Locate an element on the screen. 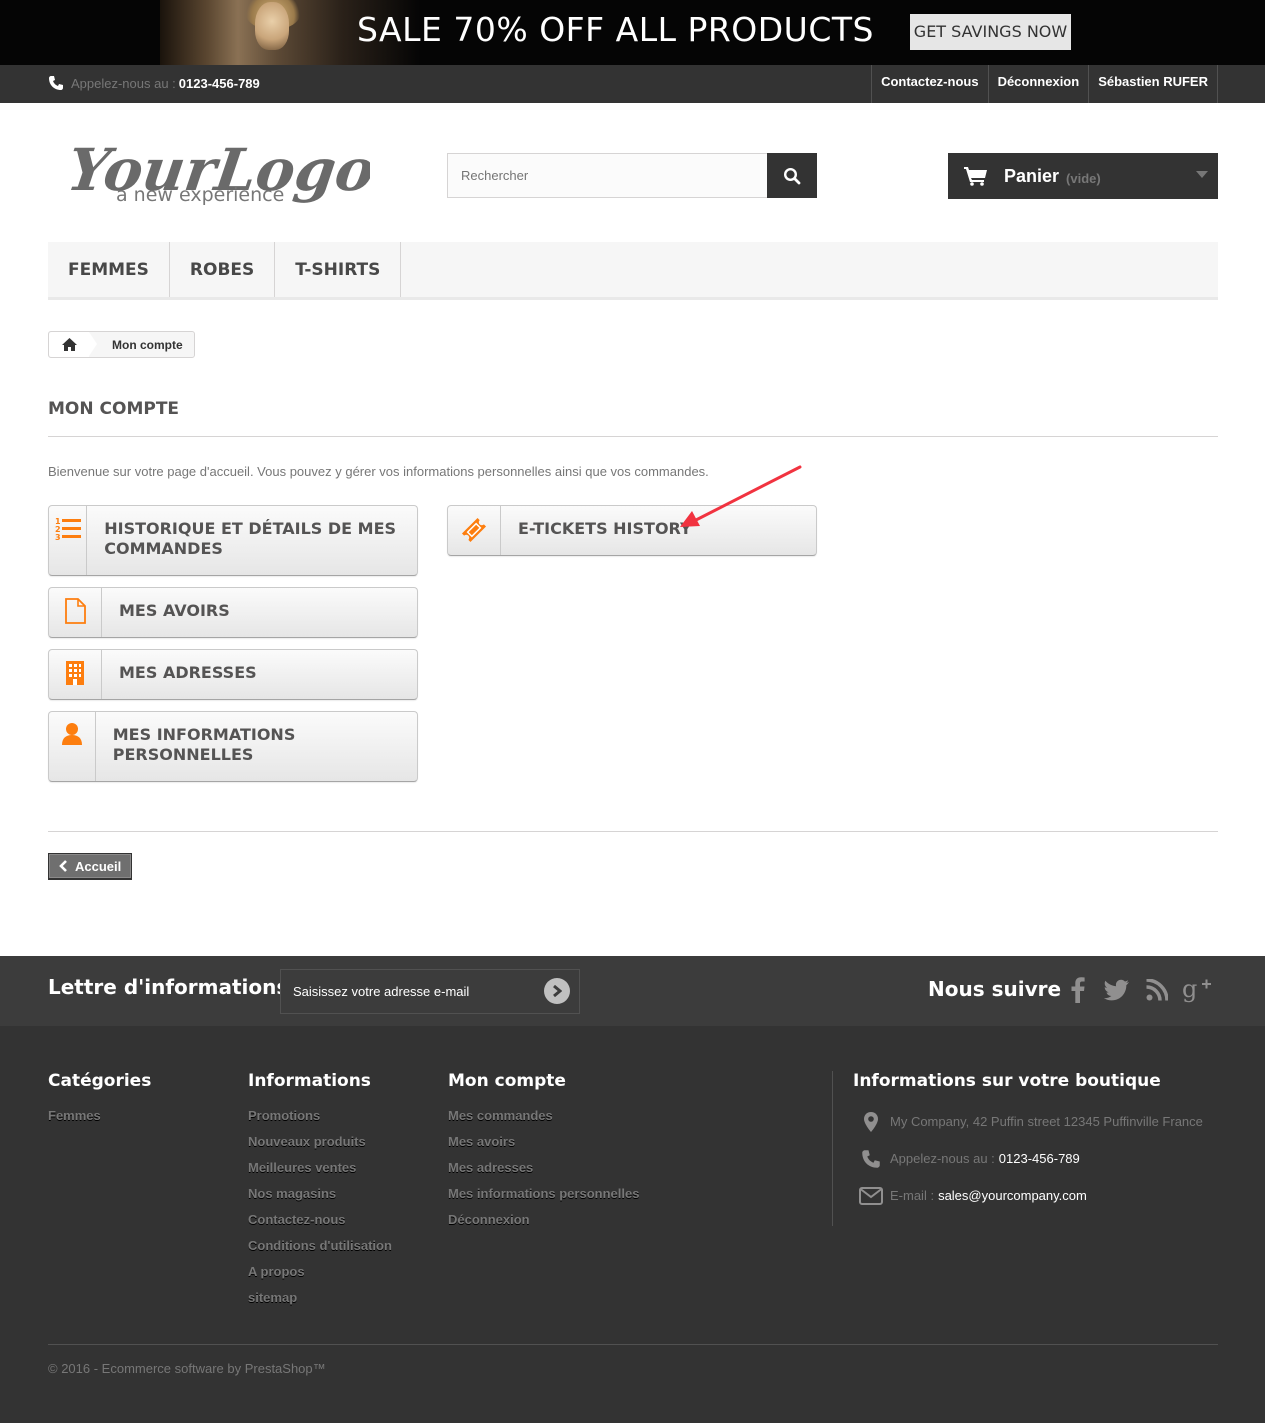 The height and width of the screenshot is (1423, 1265). facebook-icon is located at coordinates (1078, 990).